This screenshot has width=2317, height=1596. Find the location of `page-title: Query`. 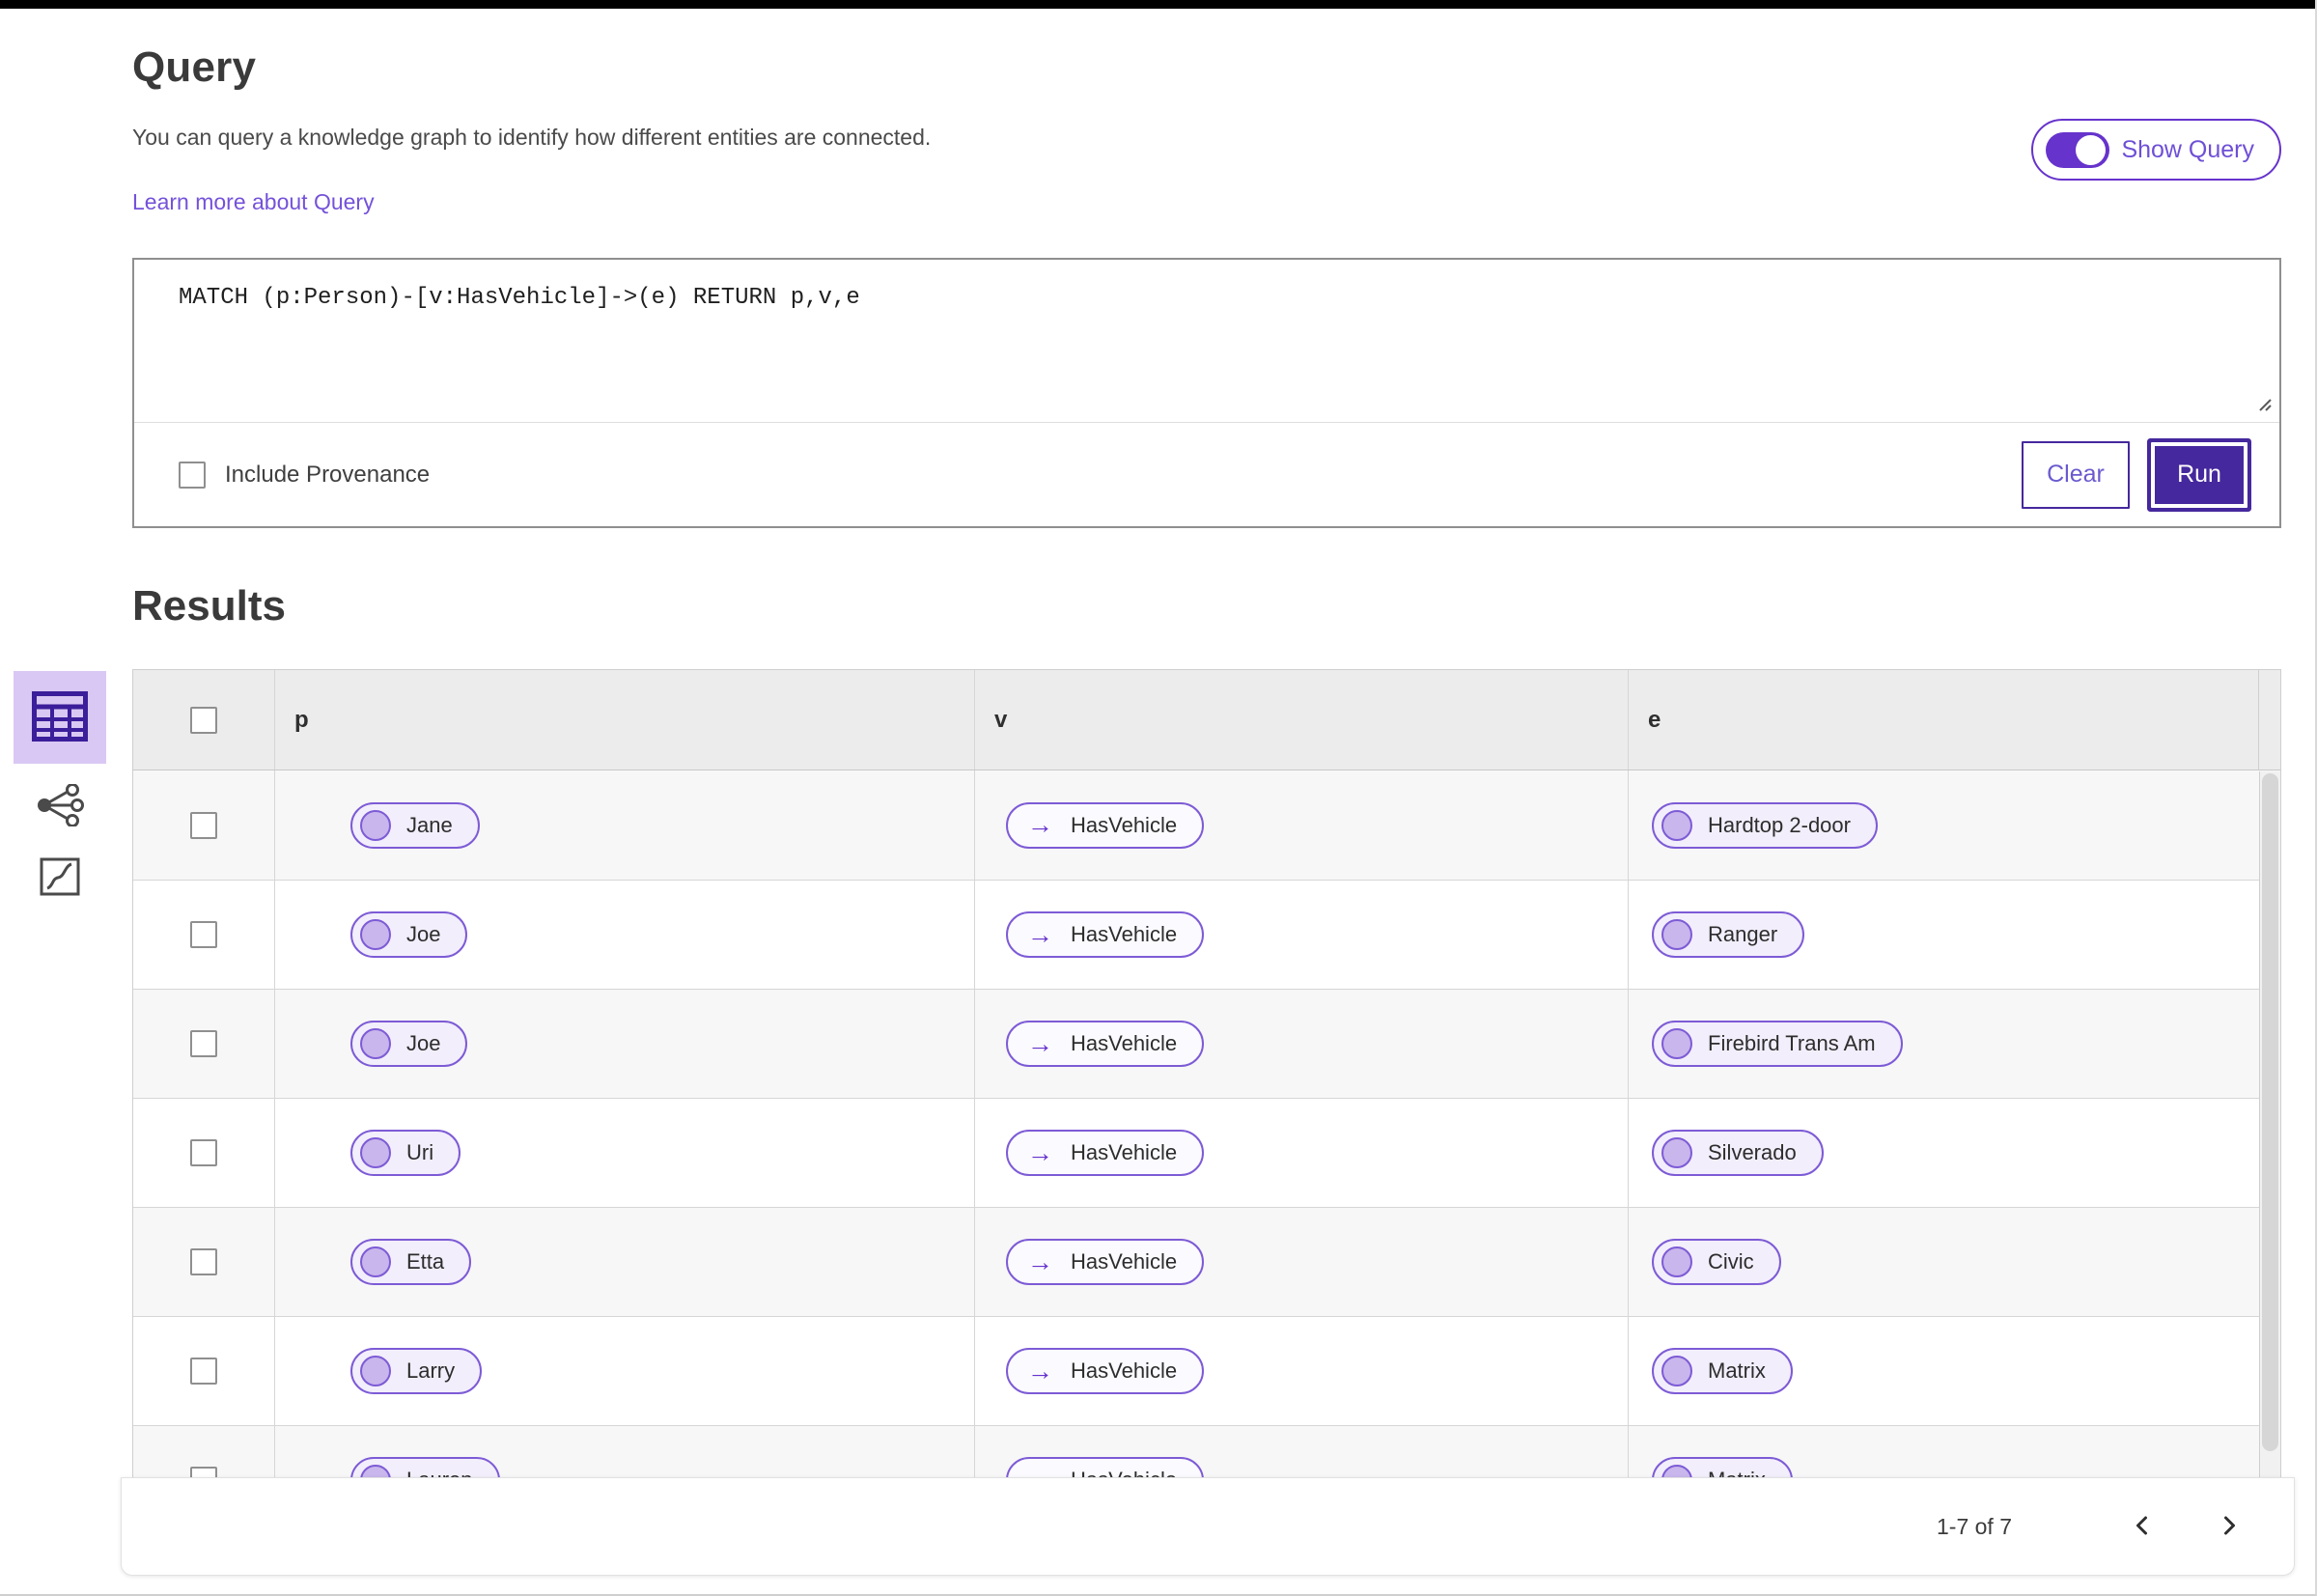

page-title: Query is located at coordinates (194, 67).